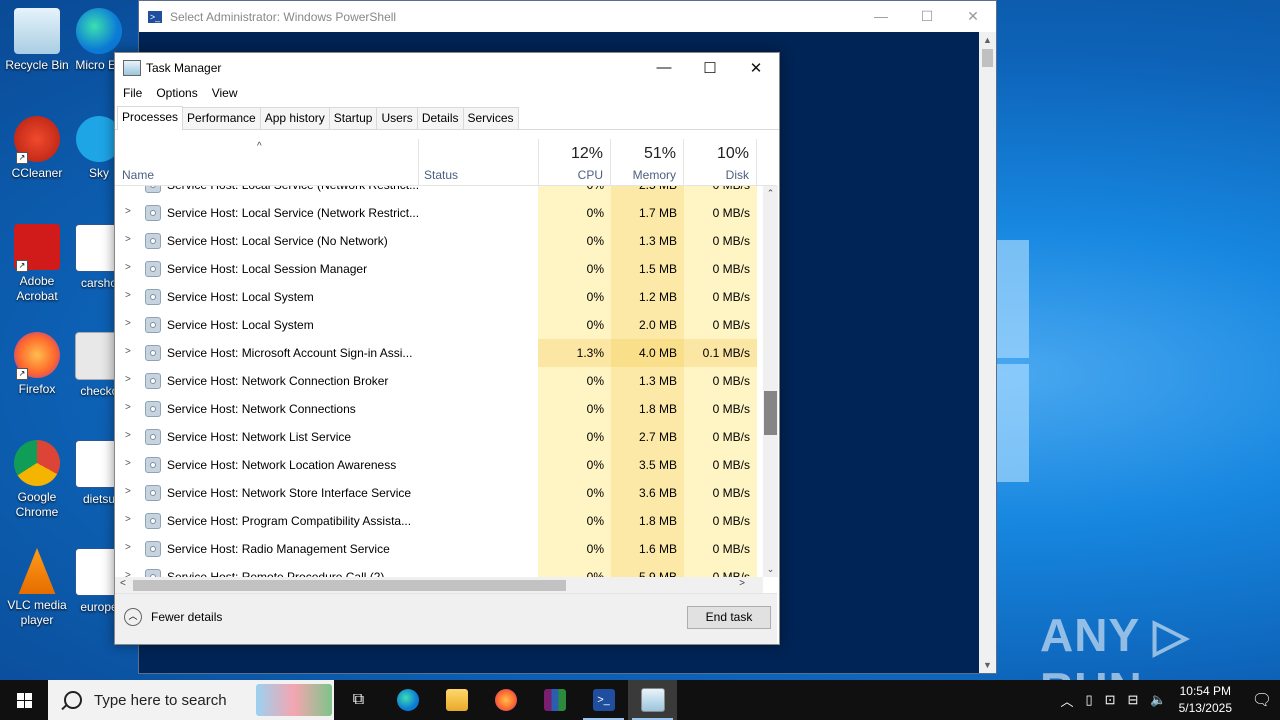 This screenshot has width=1280, height=720. I want to click on taskbar-winrar, so click(554, 700).